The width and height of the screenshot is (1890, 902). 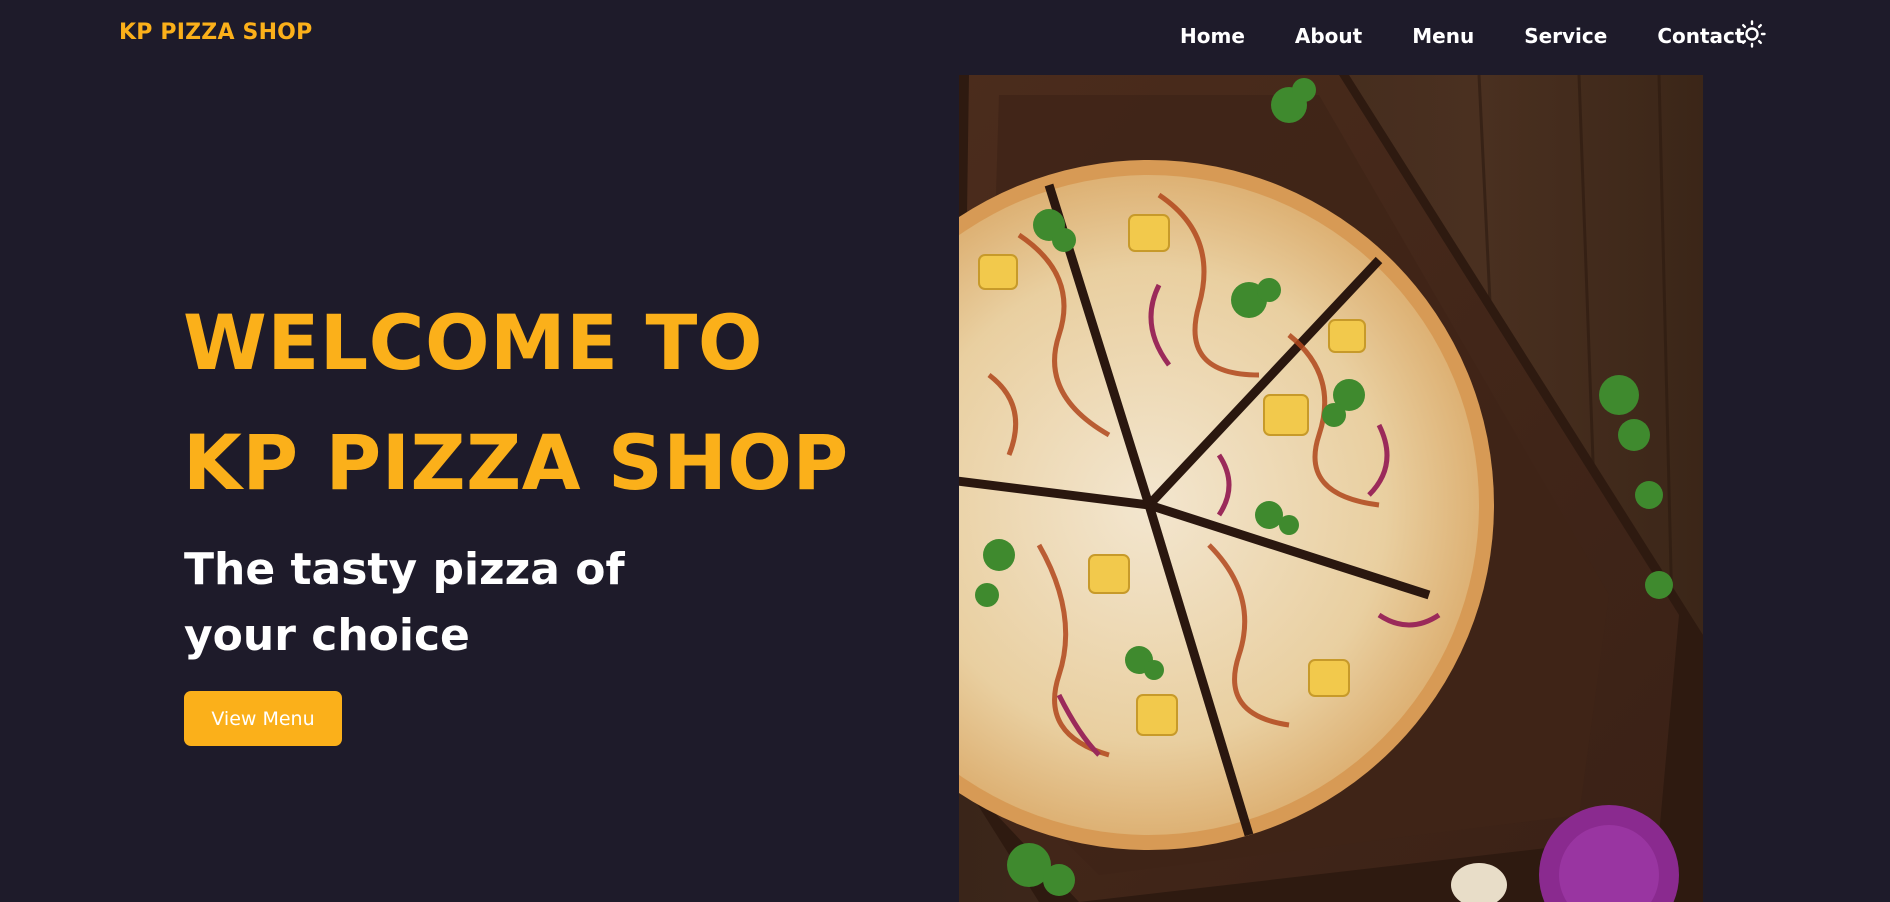 What do you see at coordinates (1328, 36) in the screenshot?
I see `nav-link-about: About` at bounding box center [1328, 36].